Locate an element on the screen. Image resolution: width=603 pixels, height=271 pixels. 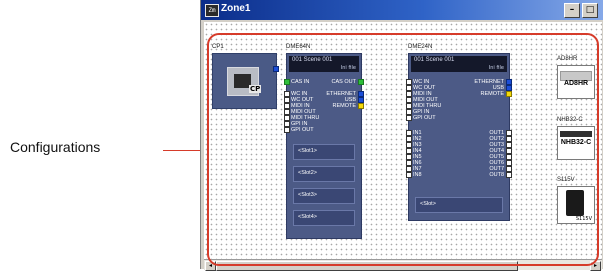
title-bar: Zm Zone1 – □ is located at coordinates (402, 10).